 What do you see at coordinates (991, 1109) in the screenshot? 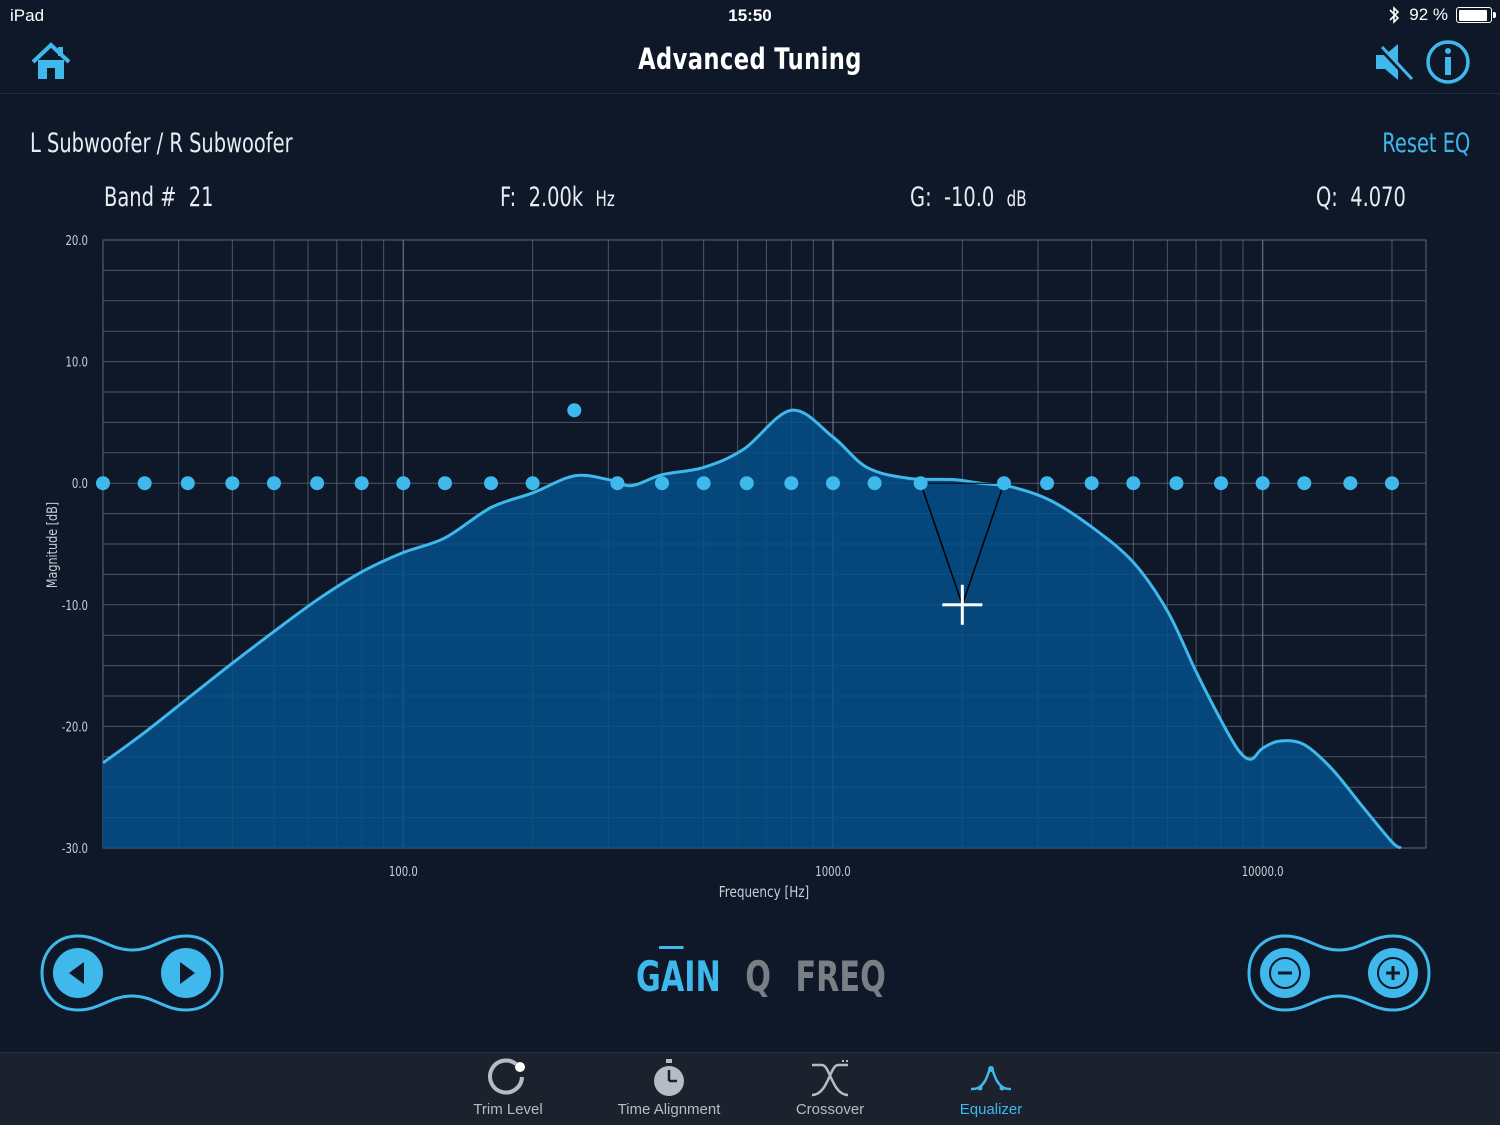
I see `tab-label: Equalizer` at bounding box center [991, 1109].